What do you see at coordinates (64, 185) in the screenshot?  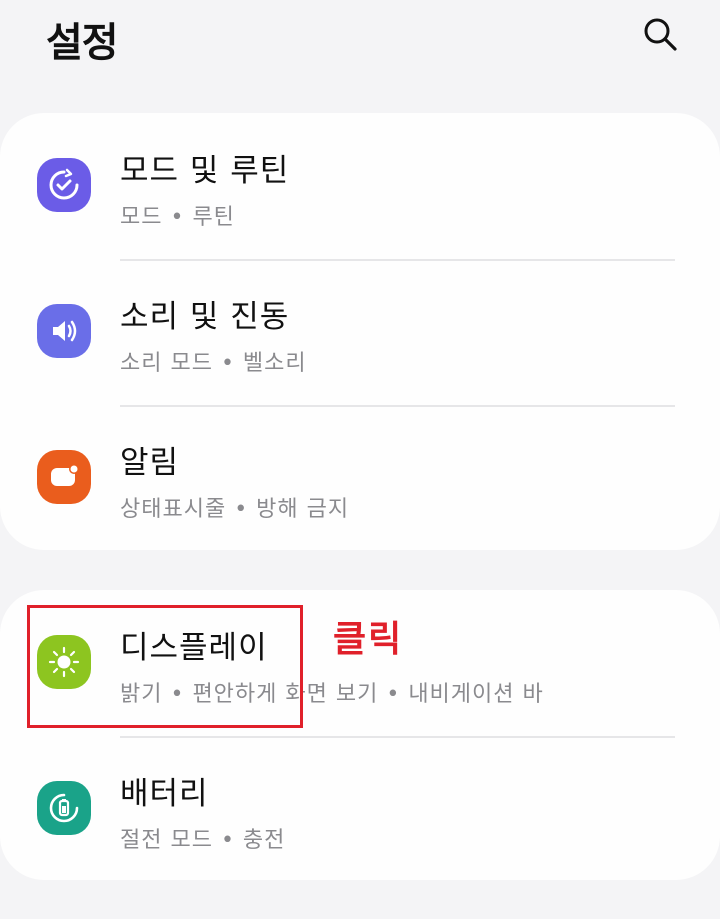 I see `modes-routines-icon` at bounding box center [64, 185].